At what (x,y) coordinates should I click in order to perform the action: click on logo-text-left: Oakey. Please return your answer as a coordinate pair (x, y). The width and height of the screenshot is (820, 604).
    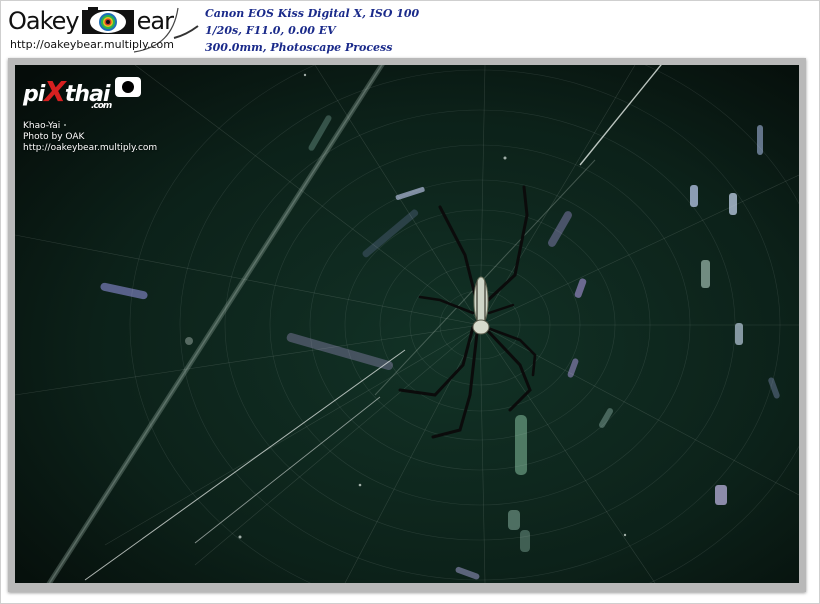
    Looking at the image, I should click on (44, 21).